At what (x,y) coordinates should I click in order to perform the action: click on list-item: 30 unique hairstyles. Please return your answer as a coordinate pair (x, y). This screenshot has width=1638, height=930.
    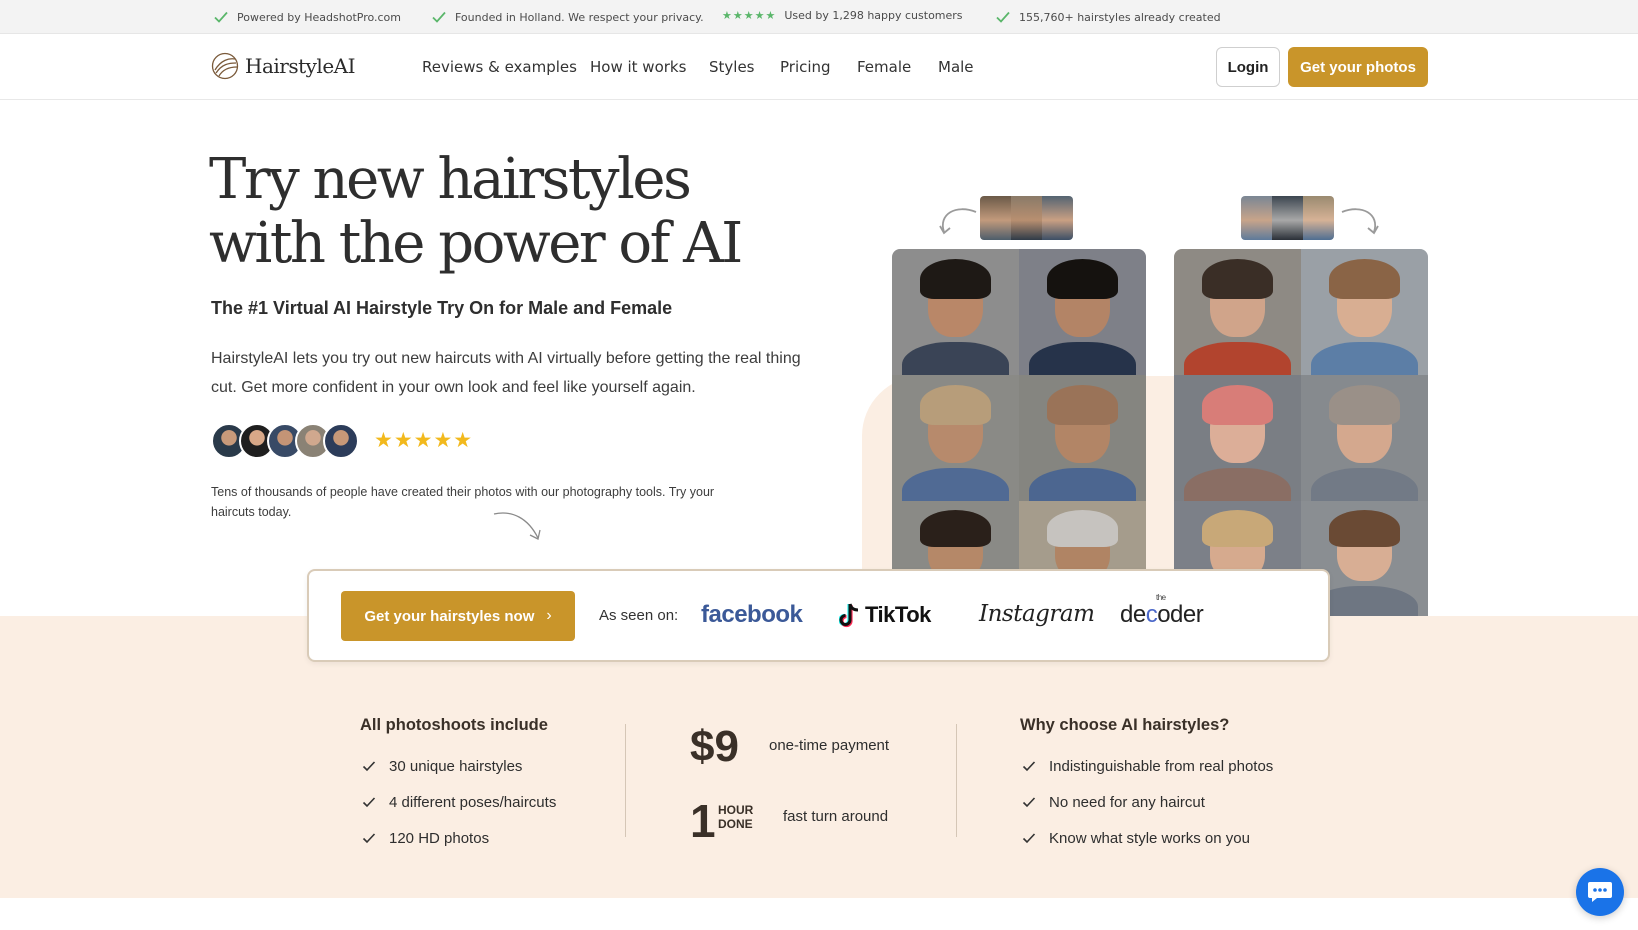
    Looking at the image, I should click on (459, 766).